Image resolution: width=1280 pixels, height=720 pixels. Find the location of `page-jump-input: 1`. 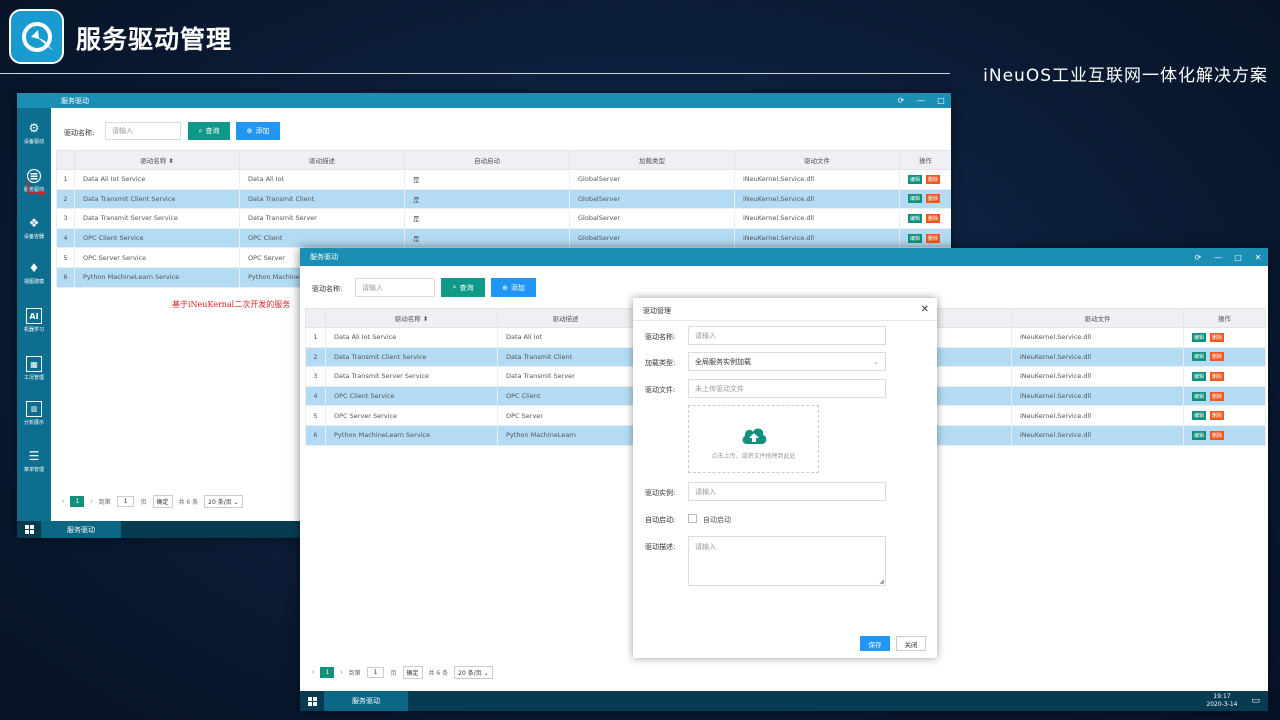

page-jump-input: 1 is located at coordinates (375, 672).